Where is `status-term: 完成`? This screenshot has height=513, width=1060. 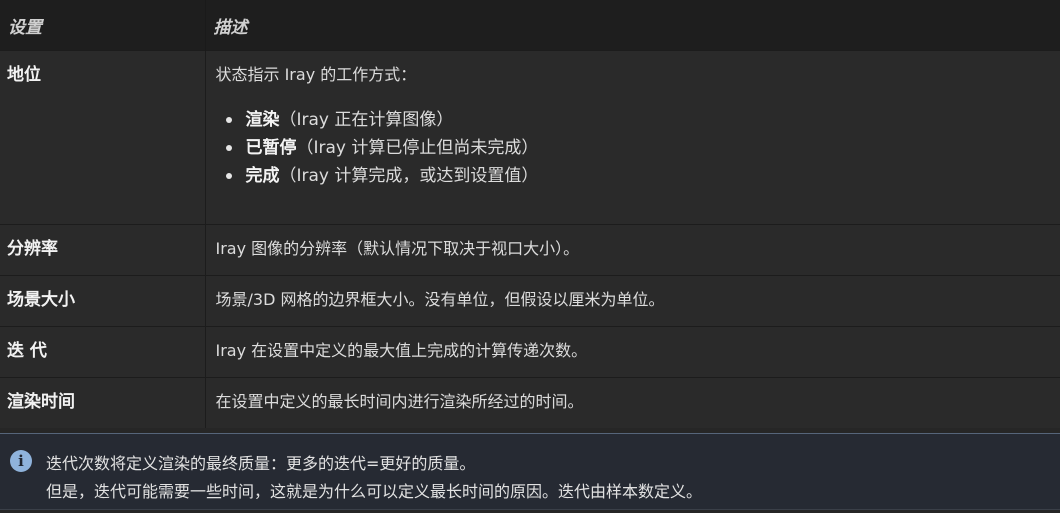 status-term: 完成 is located at coordinates (262, 176).